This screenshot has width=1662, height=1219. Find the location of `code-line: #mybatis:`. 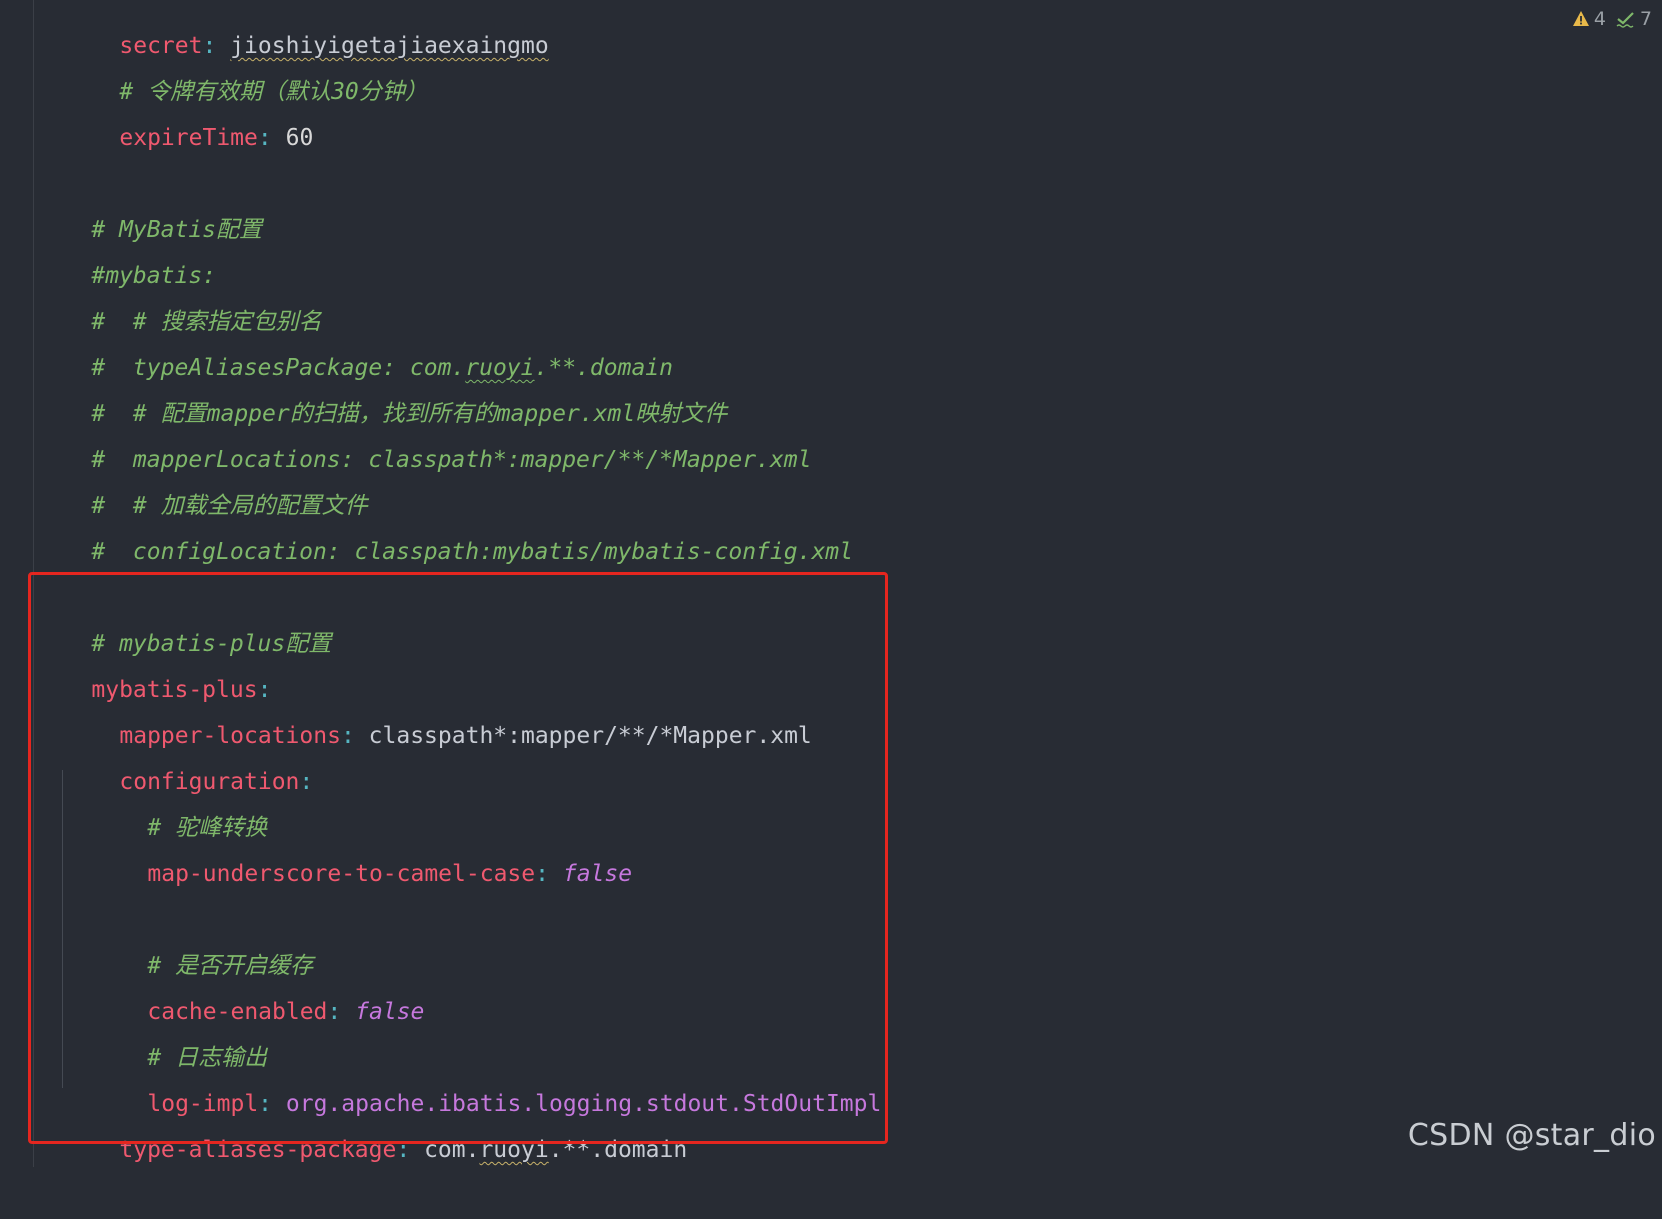

code-line: #mybatis: is located at coordinates (126, 248).